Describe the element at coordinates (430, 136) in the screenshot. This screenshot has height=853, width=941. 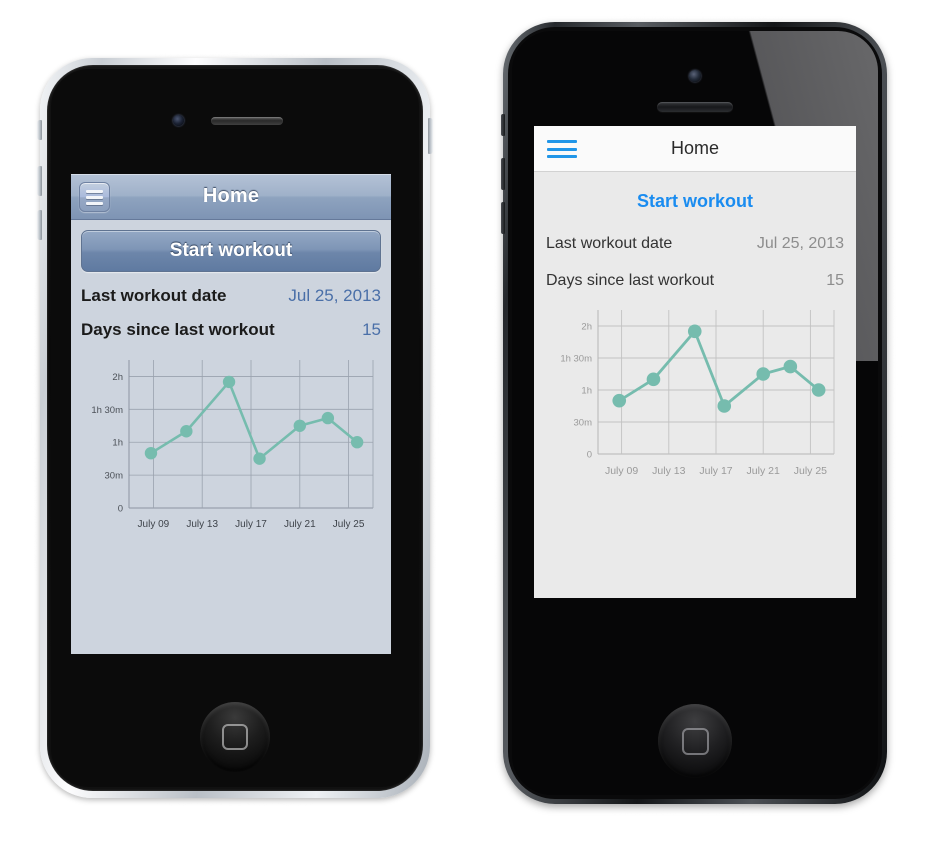
I see `power-button` at that location.